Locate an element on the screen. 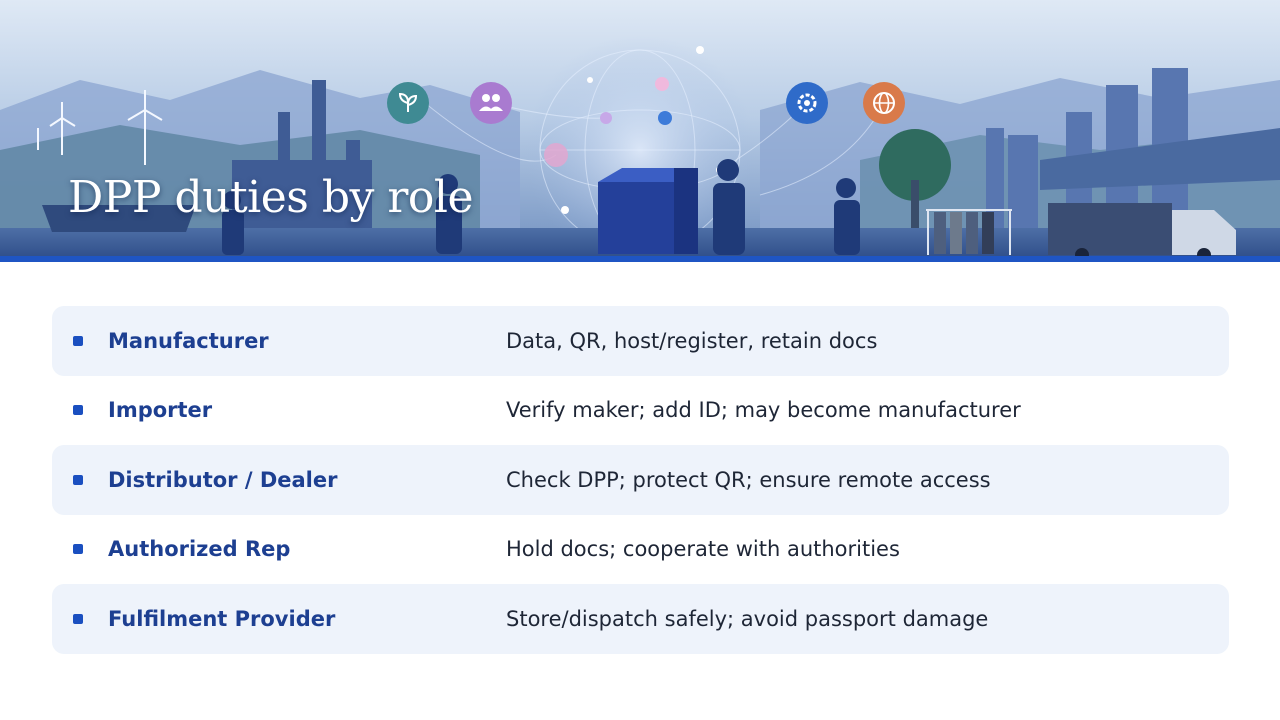 This screenshot has height=720, width=1280. role-name: Distributor / Dealer is located at coordinates (223, 479).